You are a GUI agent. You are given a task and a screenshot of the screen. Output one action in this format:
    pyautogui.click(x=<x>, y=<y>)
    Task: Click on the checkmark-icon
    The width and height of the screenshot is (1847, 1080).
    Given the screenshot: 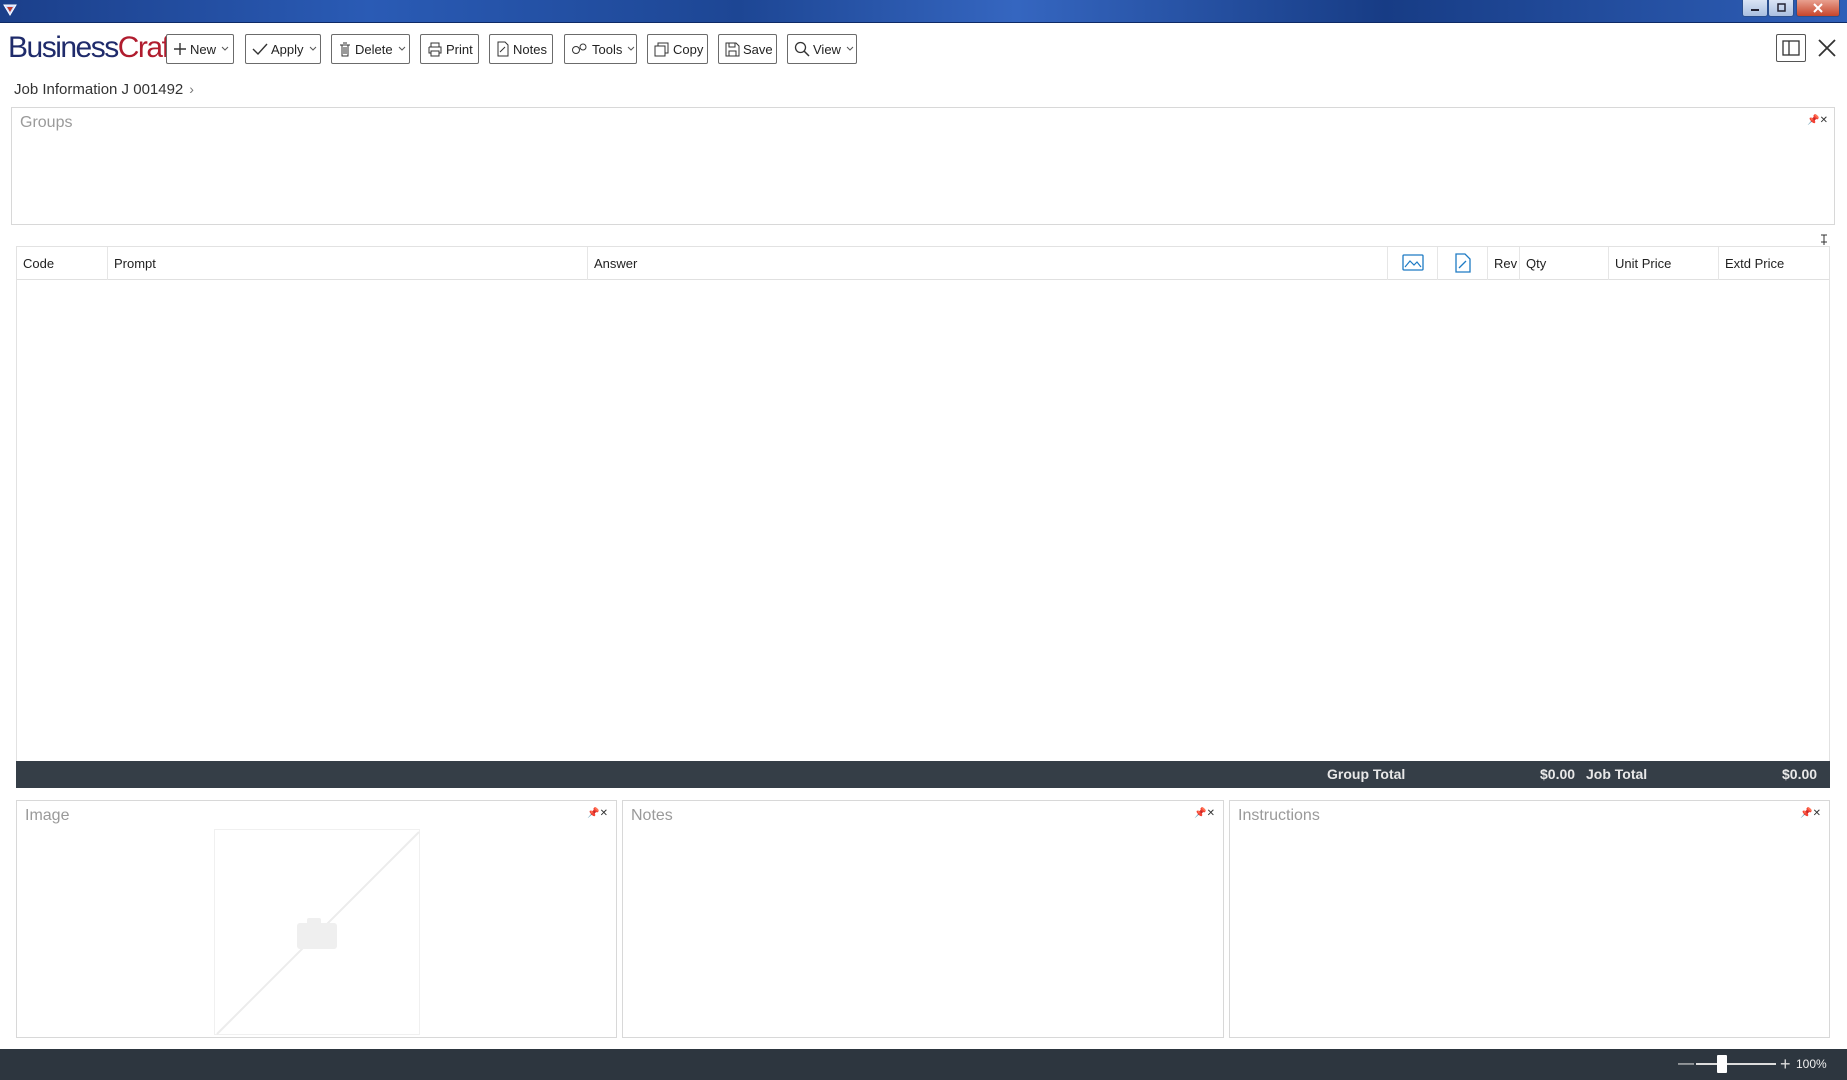 What is the action you would take?
    pyautogui.click(x=260, y=49)
    